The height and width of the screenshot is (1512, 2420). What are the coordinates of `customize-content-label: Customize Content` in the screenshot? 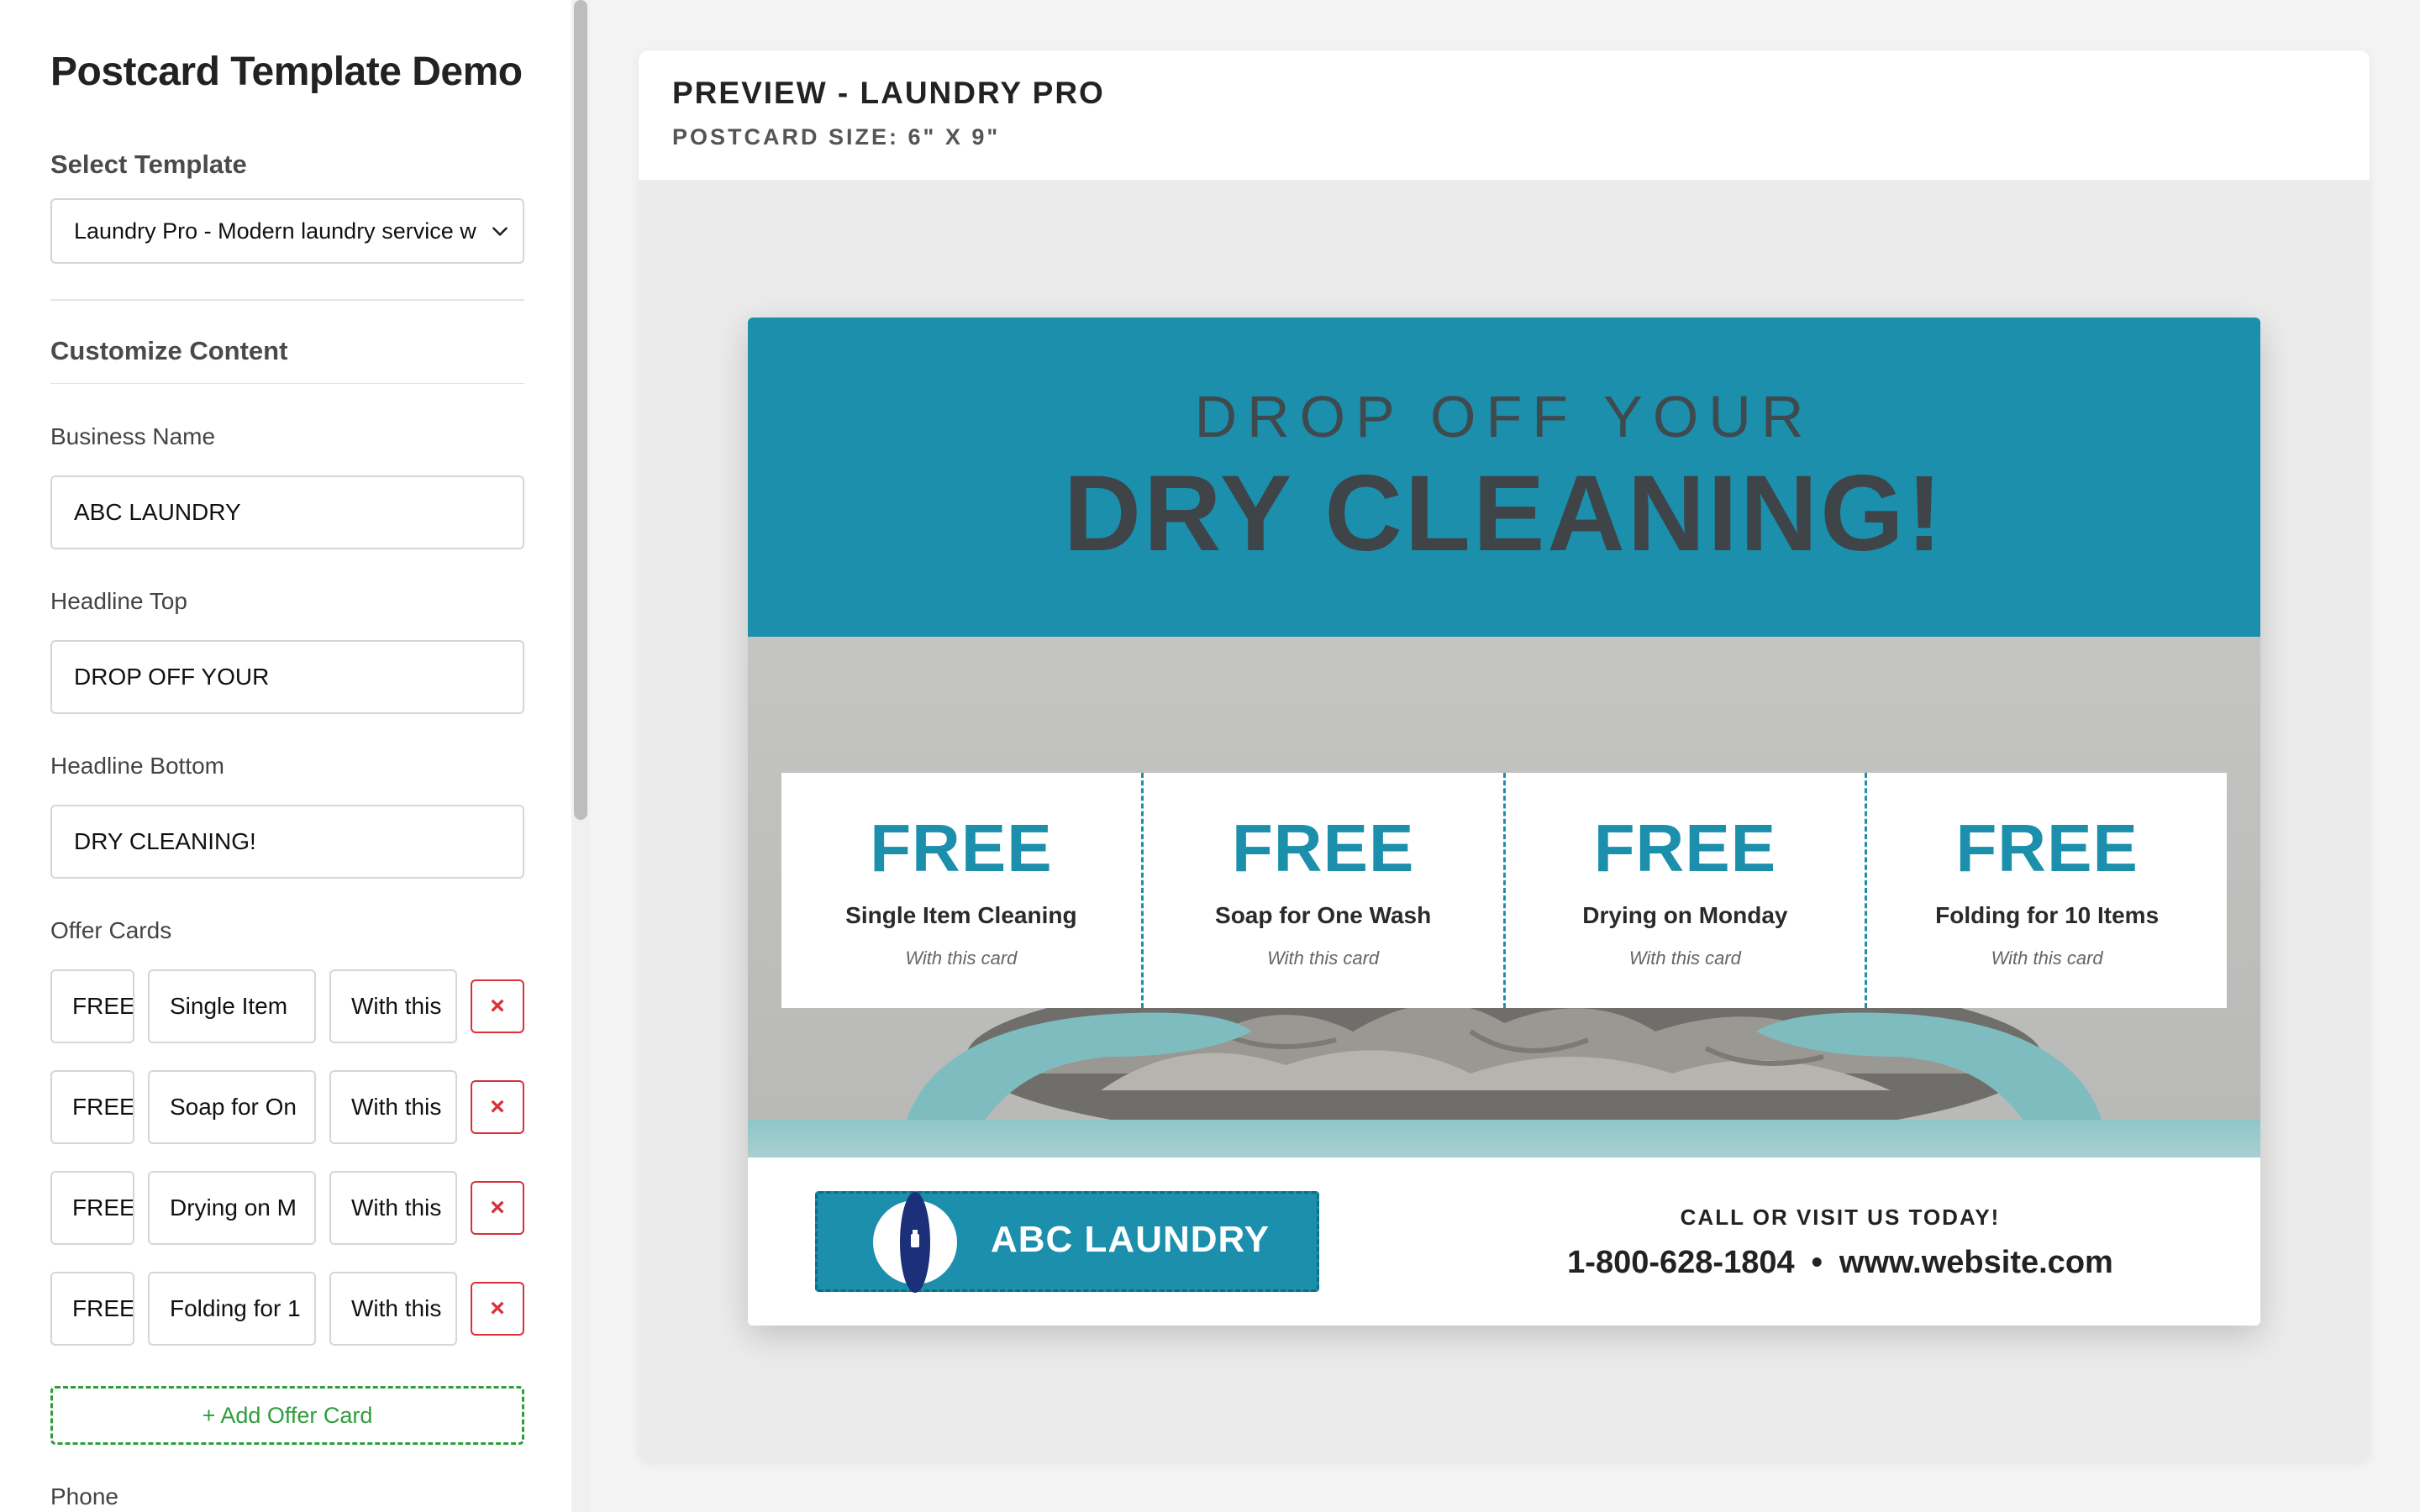 It's located at (169, 350).